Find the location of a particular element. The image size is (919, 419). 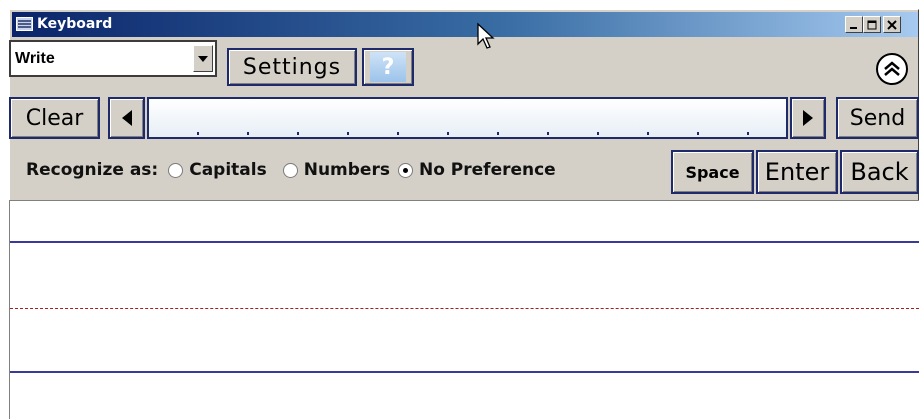

close-icon is located at coordinates (892, 24).